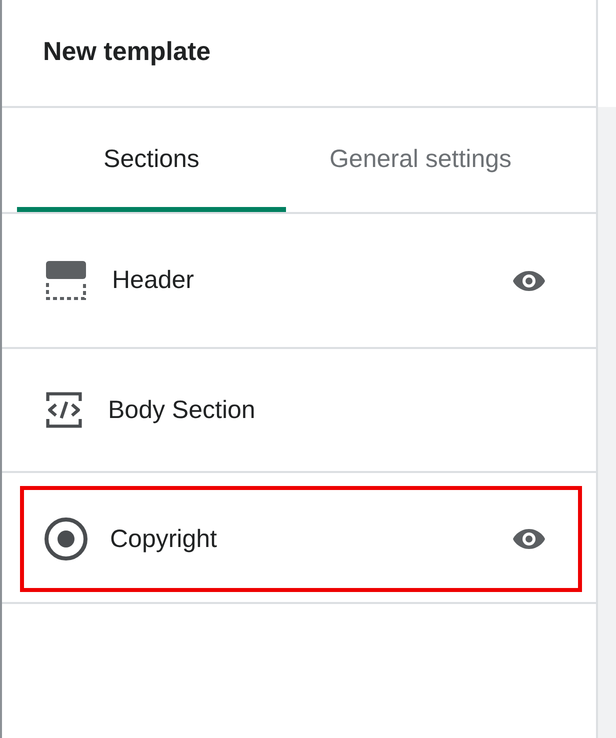 The width and height of the screenshot is (616, 738). Describe the element at coordinates (164, 539) in the screenshot. I see `section-label: Copyright` at that location.